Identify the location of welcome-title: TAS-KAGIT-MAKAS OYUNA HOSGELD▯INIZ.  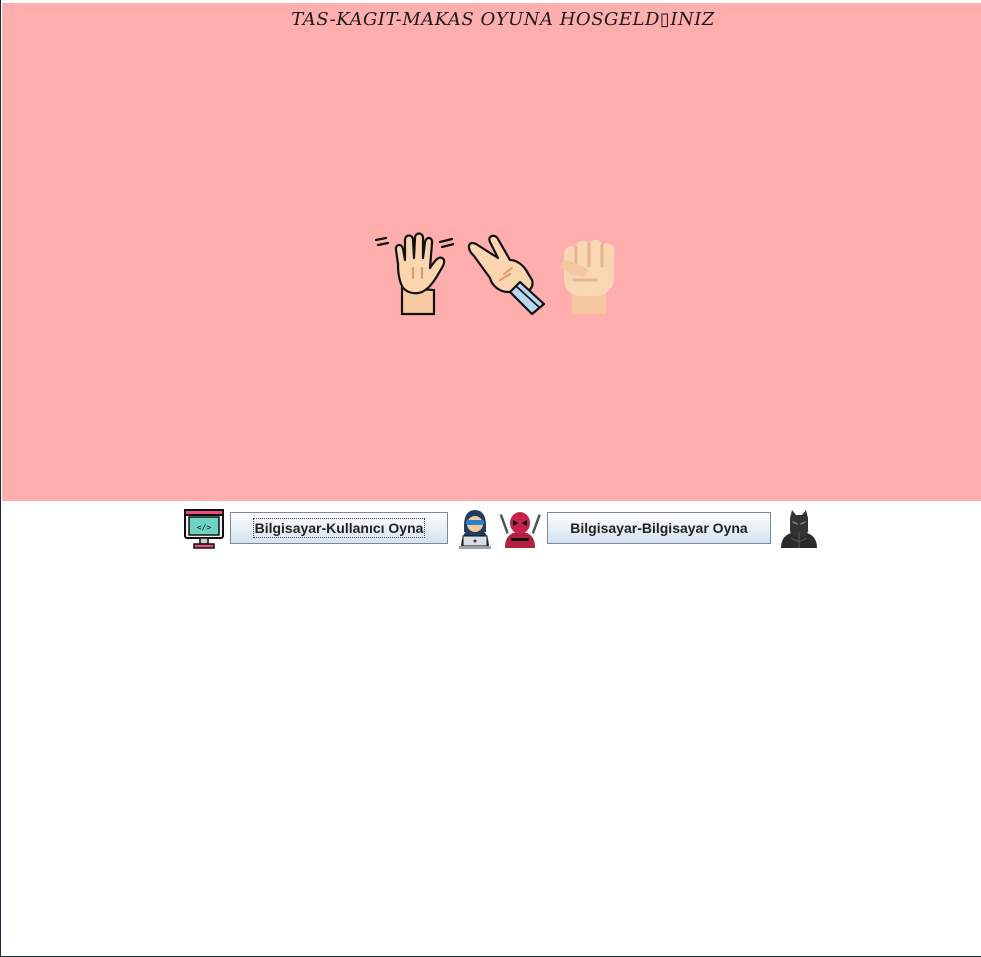
(503, 19).